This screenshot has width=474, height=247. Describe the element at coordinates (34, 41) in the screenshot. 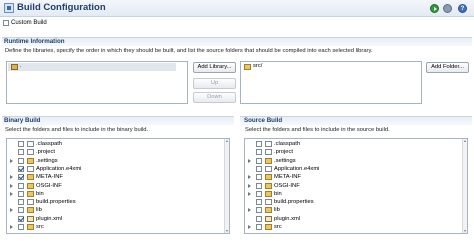

I see `runtime-section-title: Runtime Information` at that location.